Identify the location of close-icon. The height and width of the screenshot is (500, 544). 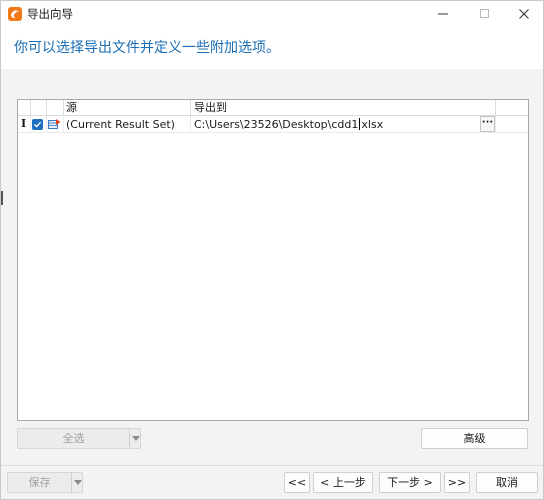
(524, 14).